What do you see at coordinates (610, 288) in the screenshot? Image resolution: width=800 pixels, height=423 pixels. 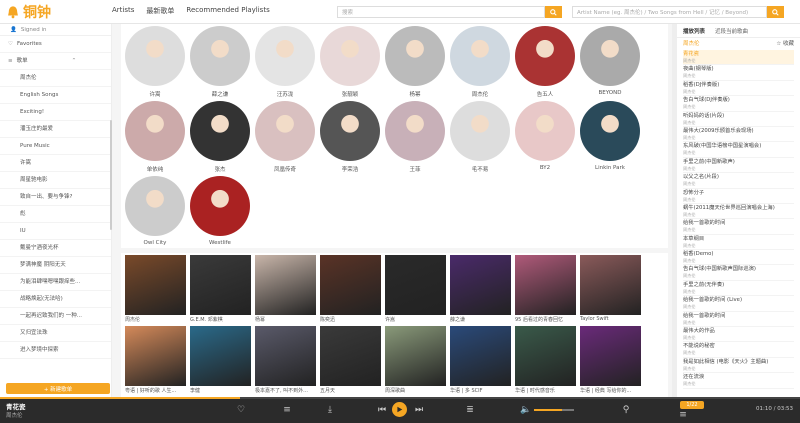 I see `album-card: Taylor Swift` at bounding box center [610, 288].